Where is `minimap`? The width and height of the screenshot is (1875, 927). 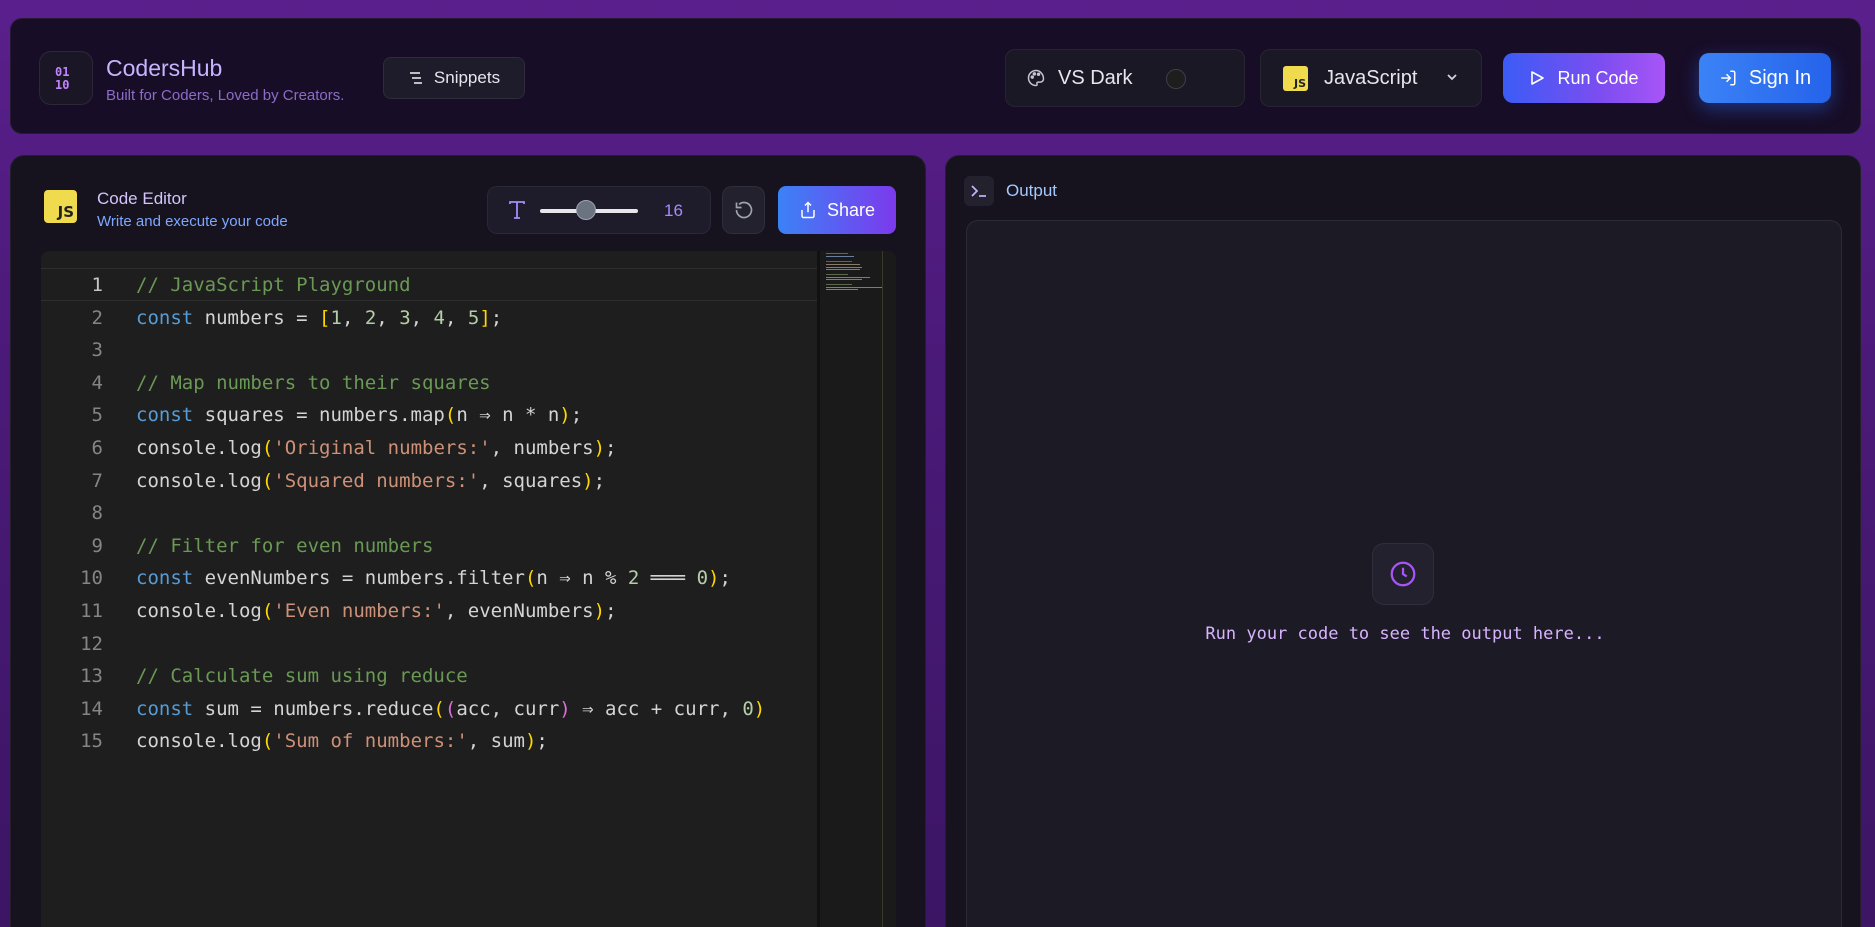 minimap is located at coordinates (856, 589).